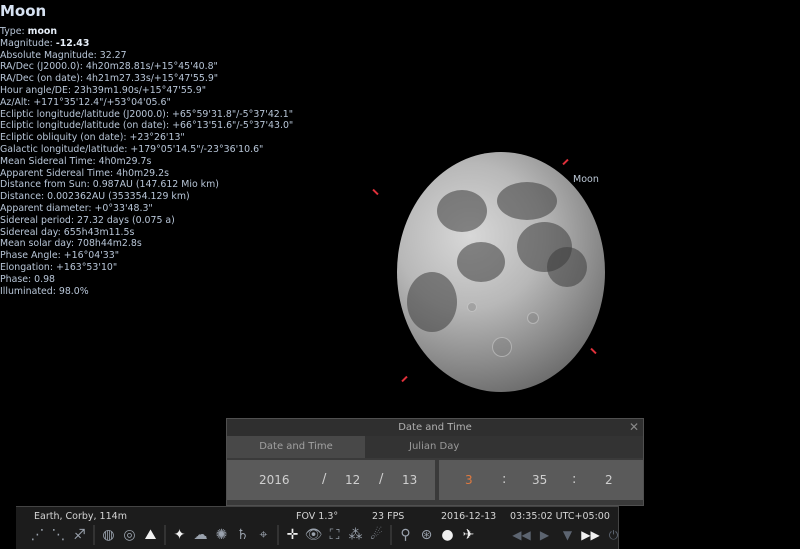 The image size is (800, 549). What do you see at coordinates (253, 536) in the screenshot?
I see `toolbar-buttons: ⋰ ⋱ ♐ ◍ ◎ ⛰ ✦ ☁ ✺ ♄ ⌖ ✛ 👁 ⛶ ⁂ ☄ ⚲ ⊛ ● ✈` at bounding box center [253, 536].